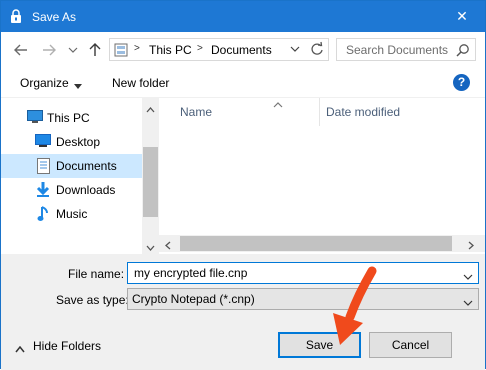 Image resolution: width=486 pixels, height=370 pixels. What do you see at coordinates (278, 104) in the screenshot?
I see `sort-ascending-icon` at bounding box center [278, 104].